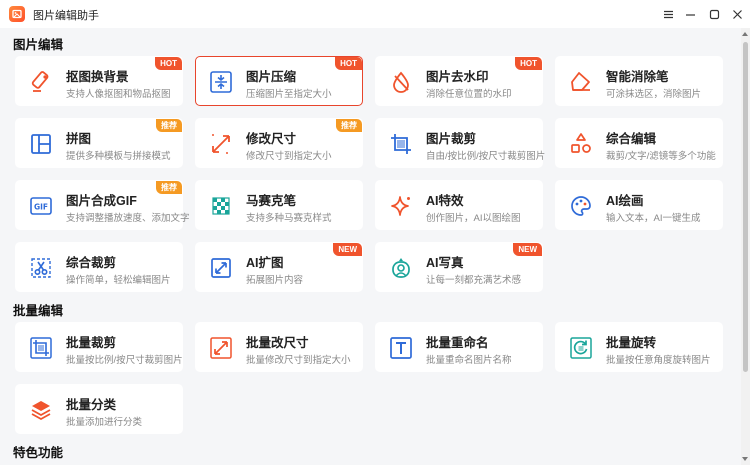 This screenshot has width=750, height=465. Describe the element at coordinates (38, 453) in the screenshot. I see `section-title-featured: 特色功能` at that location.